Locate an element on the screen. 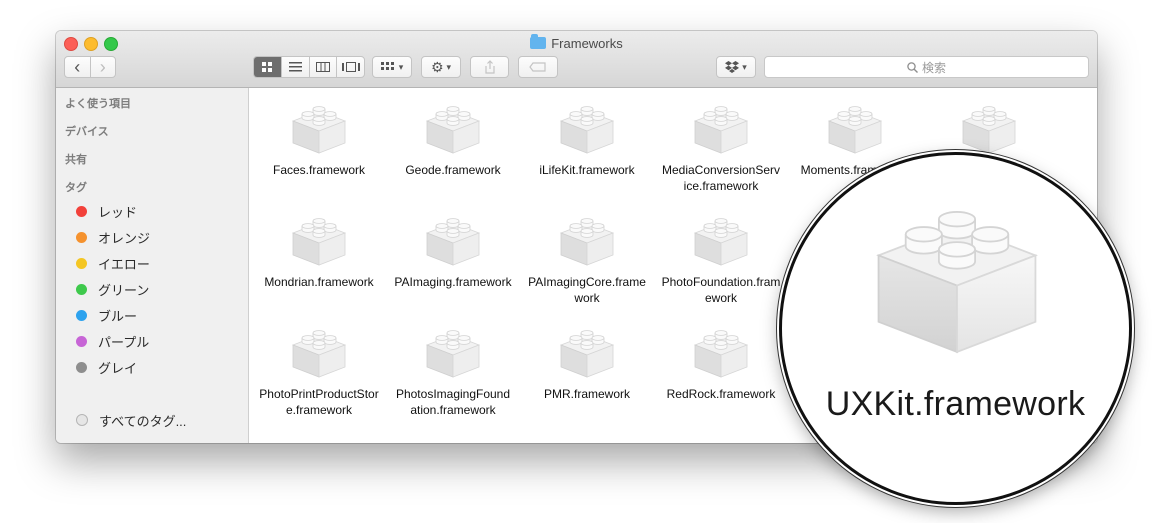 This screenshot has width=1153, height=523. sidebar-item-tag: レッド is located at coordinates (106, 211).